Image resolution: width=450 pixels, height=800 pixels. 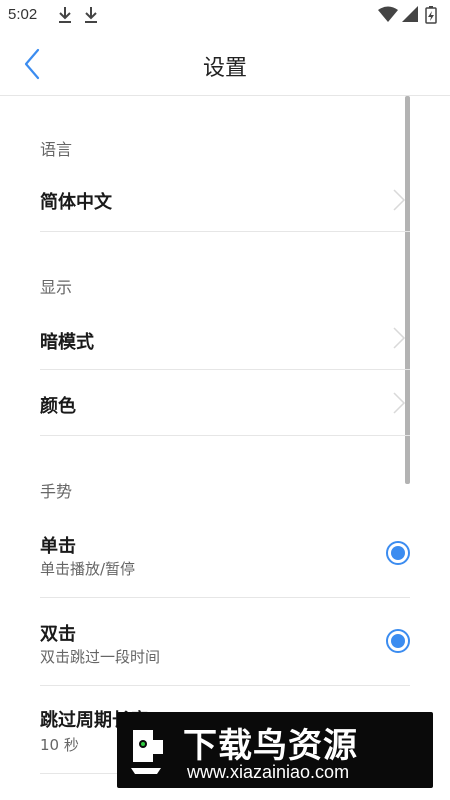 I want to click on list-item-title: 颜色, so click(x=58, y=406).